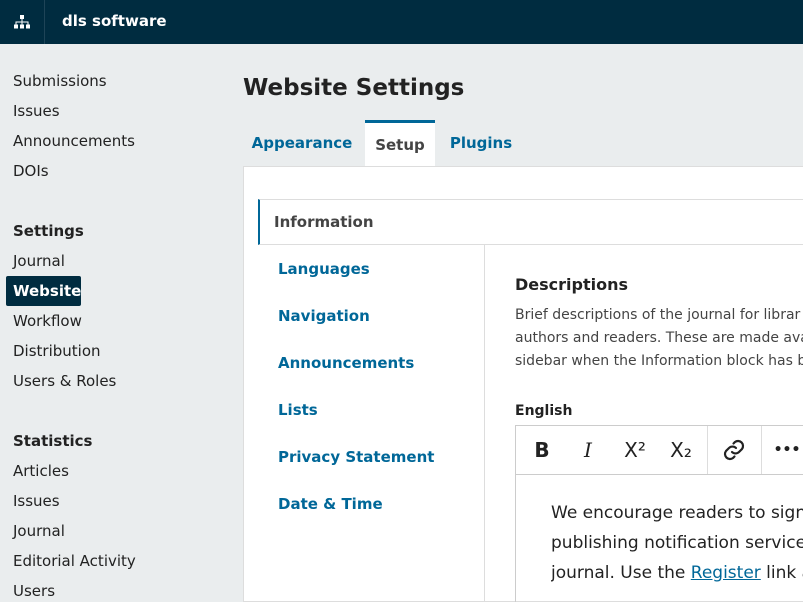 Image resolution: width=803 pixels, height=602 pixels. I want to click on sidebar-item-journal: Journal, so click(39, 261).